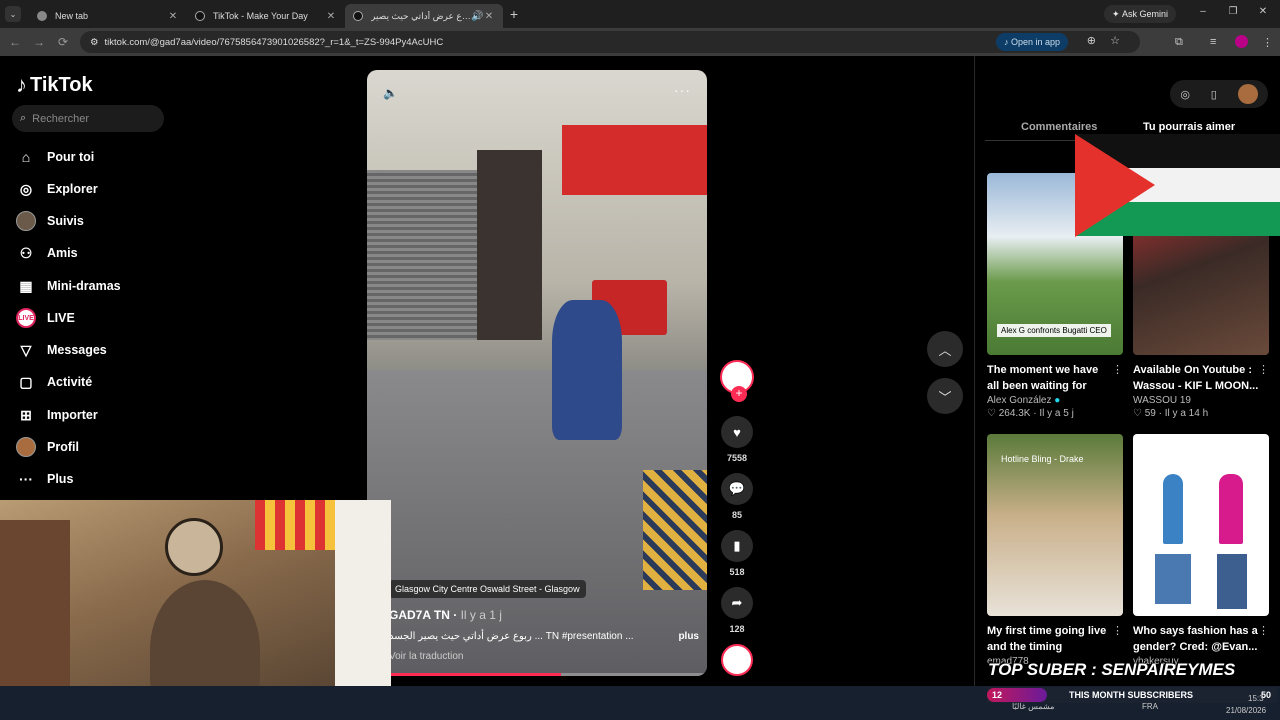  Describe the element at coordinates (54, 382) in the screenshot. I see `sidebar-item-activite: ▢ Activité` at that location.